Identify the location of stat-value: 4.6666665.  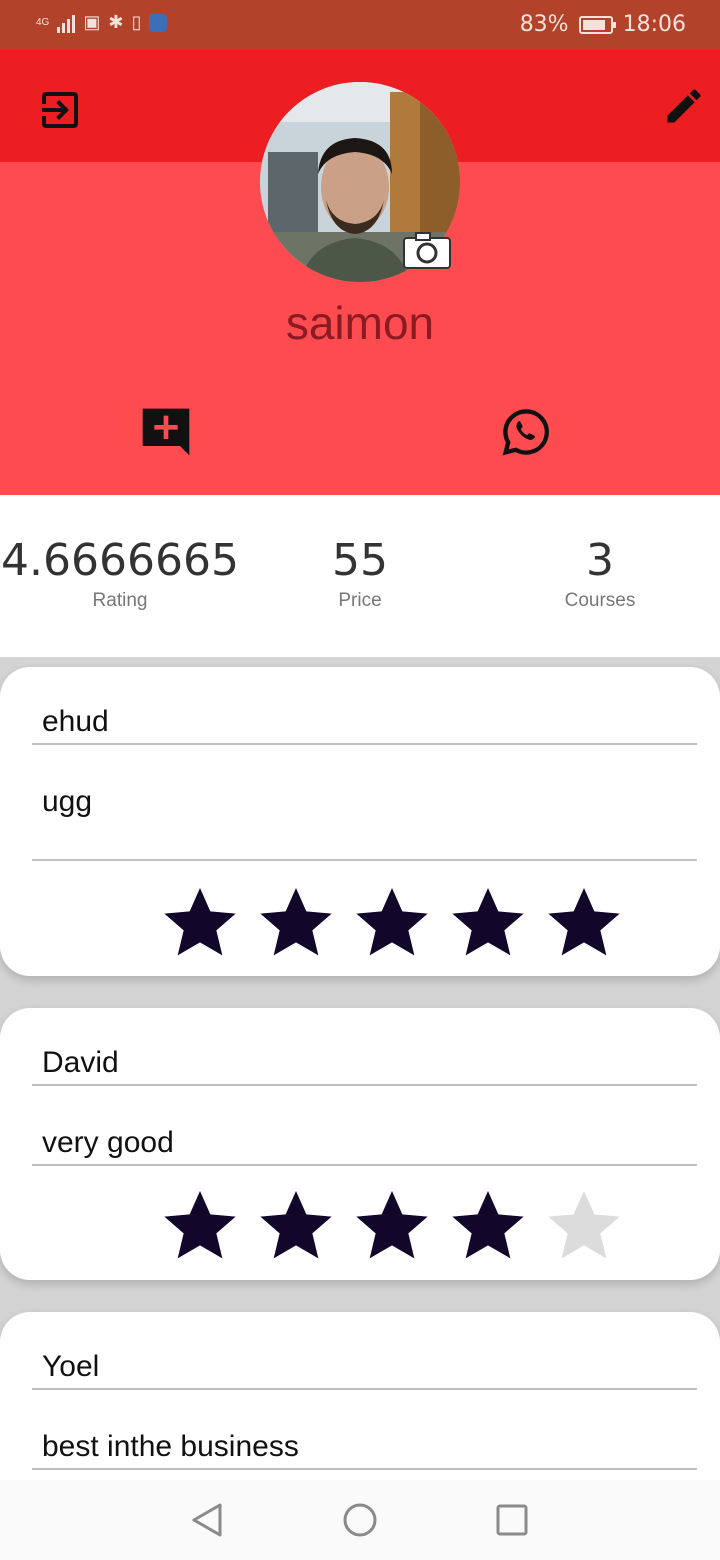
(120, 560).